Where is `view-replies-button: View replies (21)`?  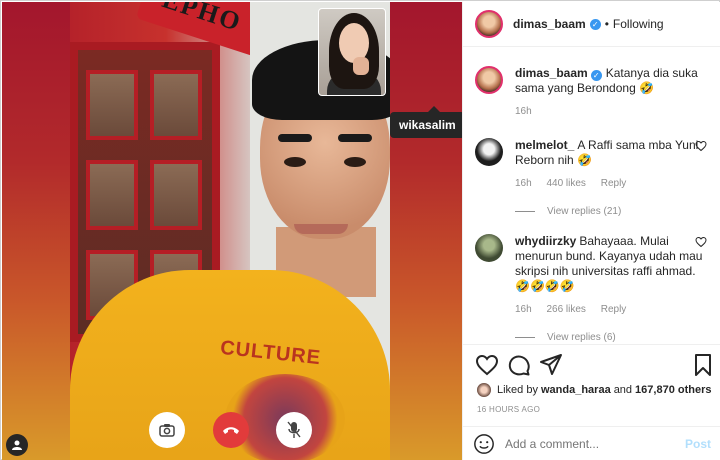
view-replies-button: View replies (21) is located at coordinates (609, 211).